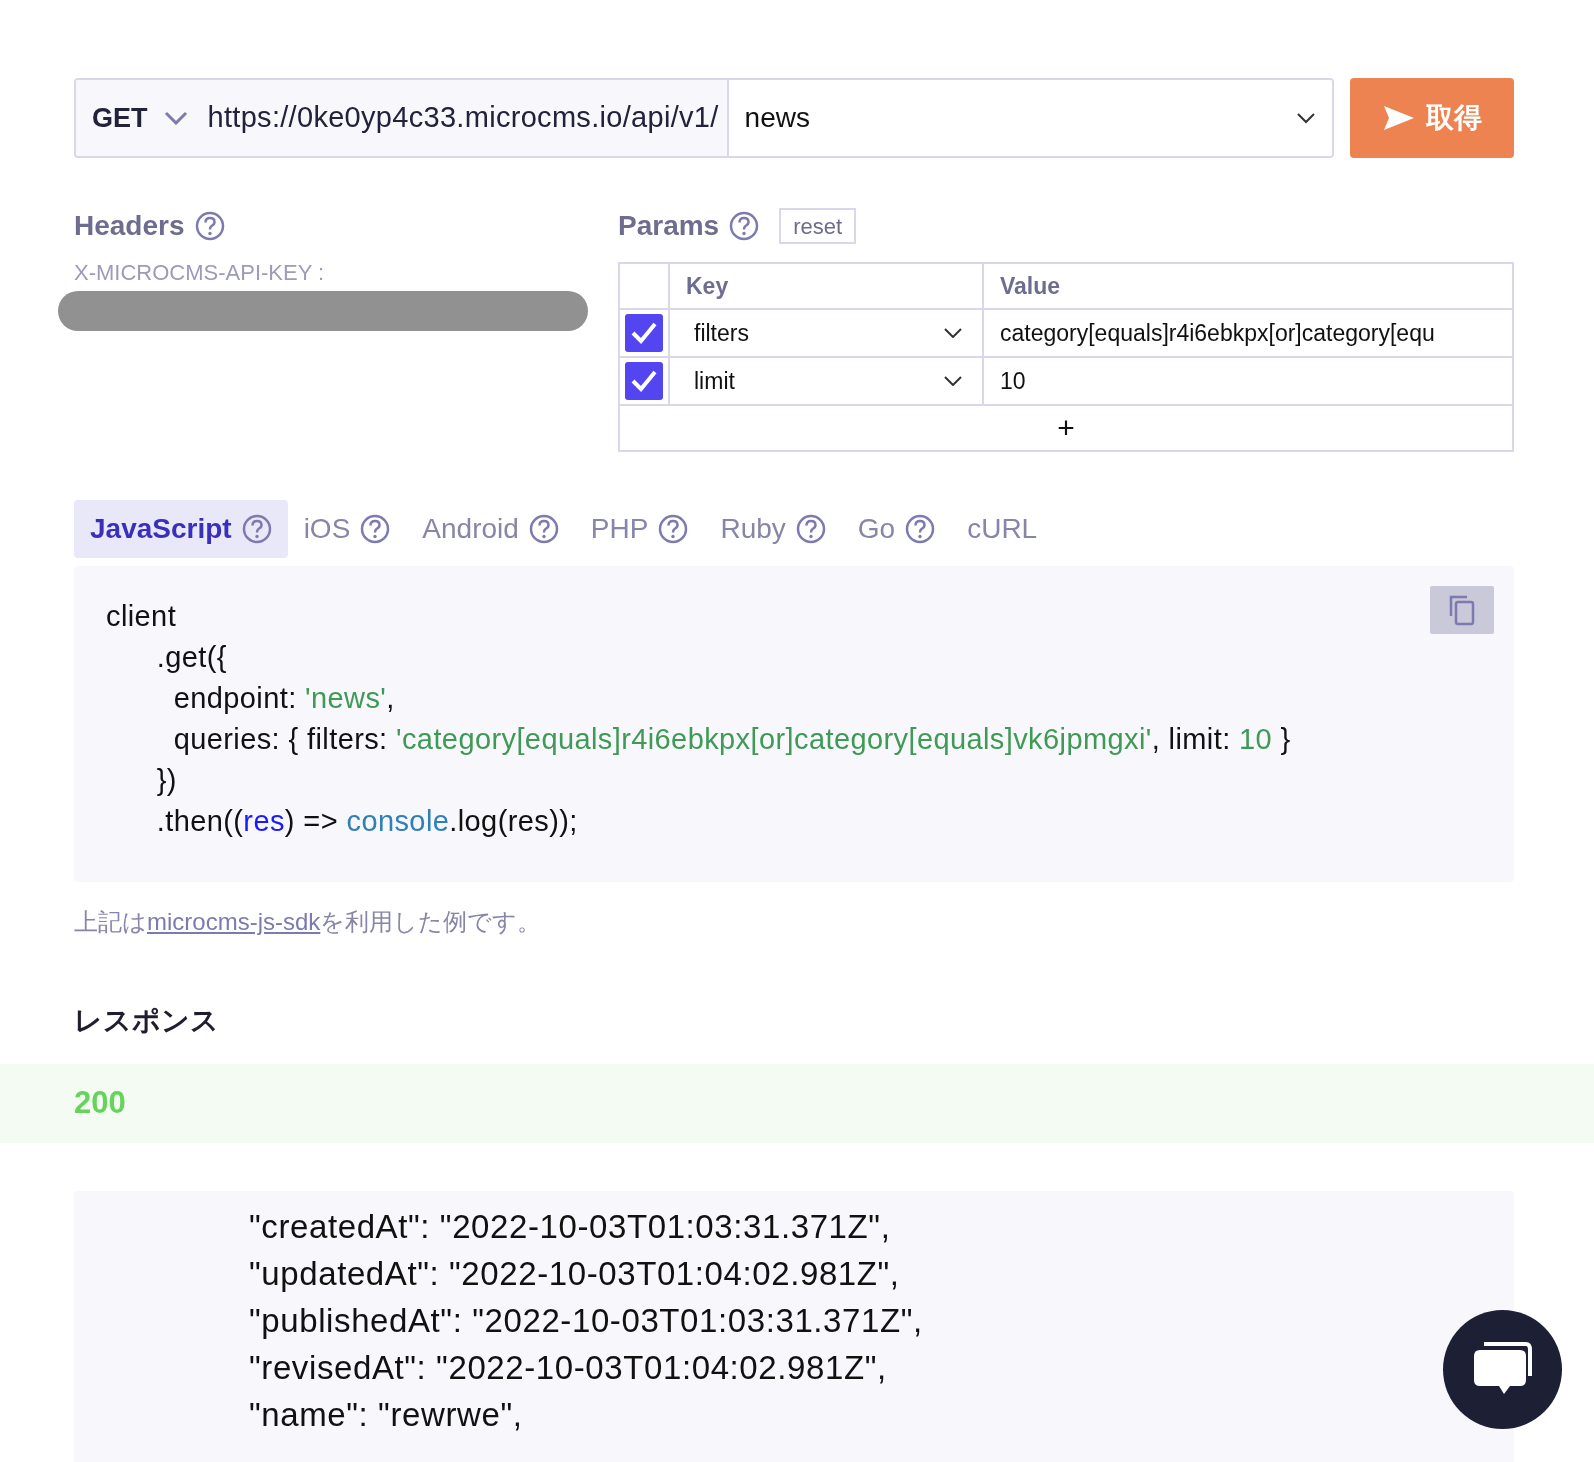 The width and height of the screenshot is (1594, 1462). What do you see at coordinates (181, 529) in the screenshot?
I see `language-tab: JavaScript` at bounding box center [181, 529].